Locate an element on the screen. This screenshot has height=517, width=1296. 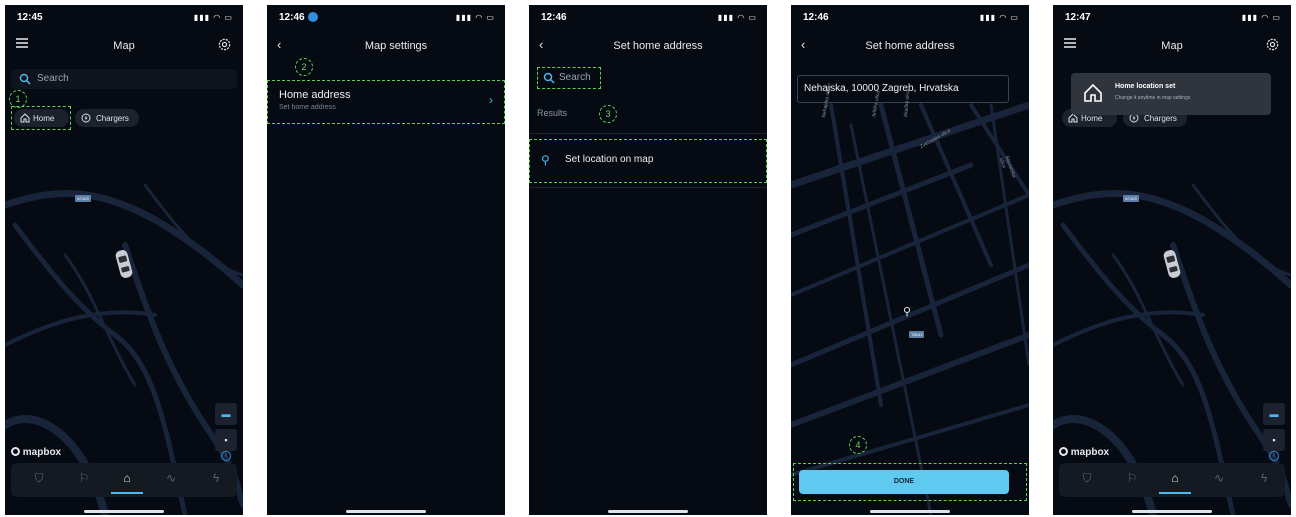
road-badge: T8041 is located at coordinates (917, 334).